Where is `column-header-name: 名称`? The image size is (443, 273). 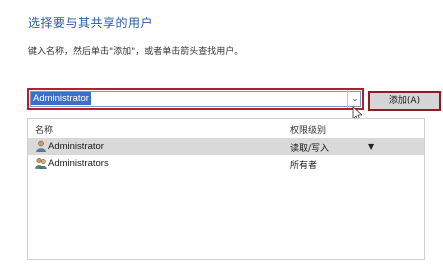 column-header-name: 名称 is located at coordinates (44, 129).